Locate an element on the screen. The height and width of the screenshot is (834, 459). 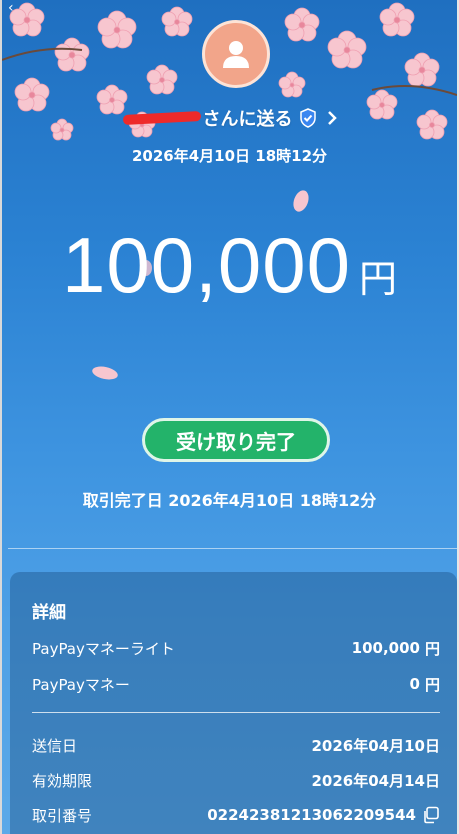
recipient-label: さんに送る is located at coordinates (247, 119).